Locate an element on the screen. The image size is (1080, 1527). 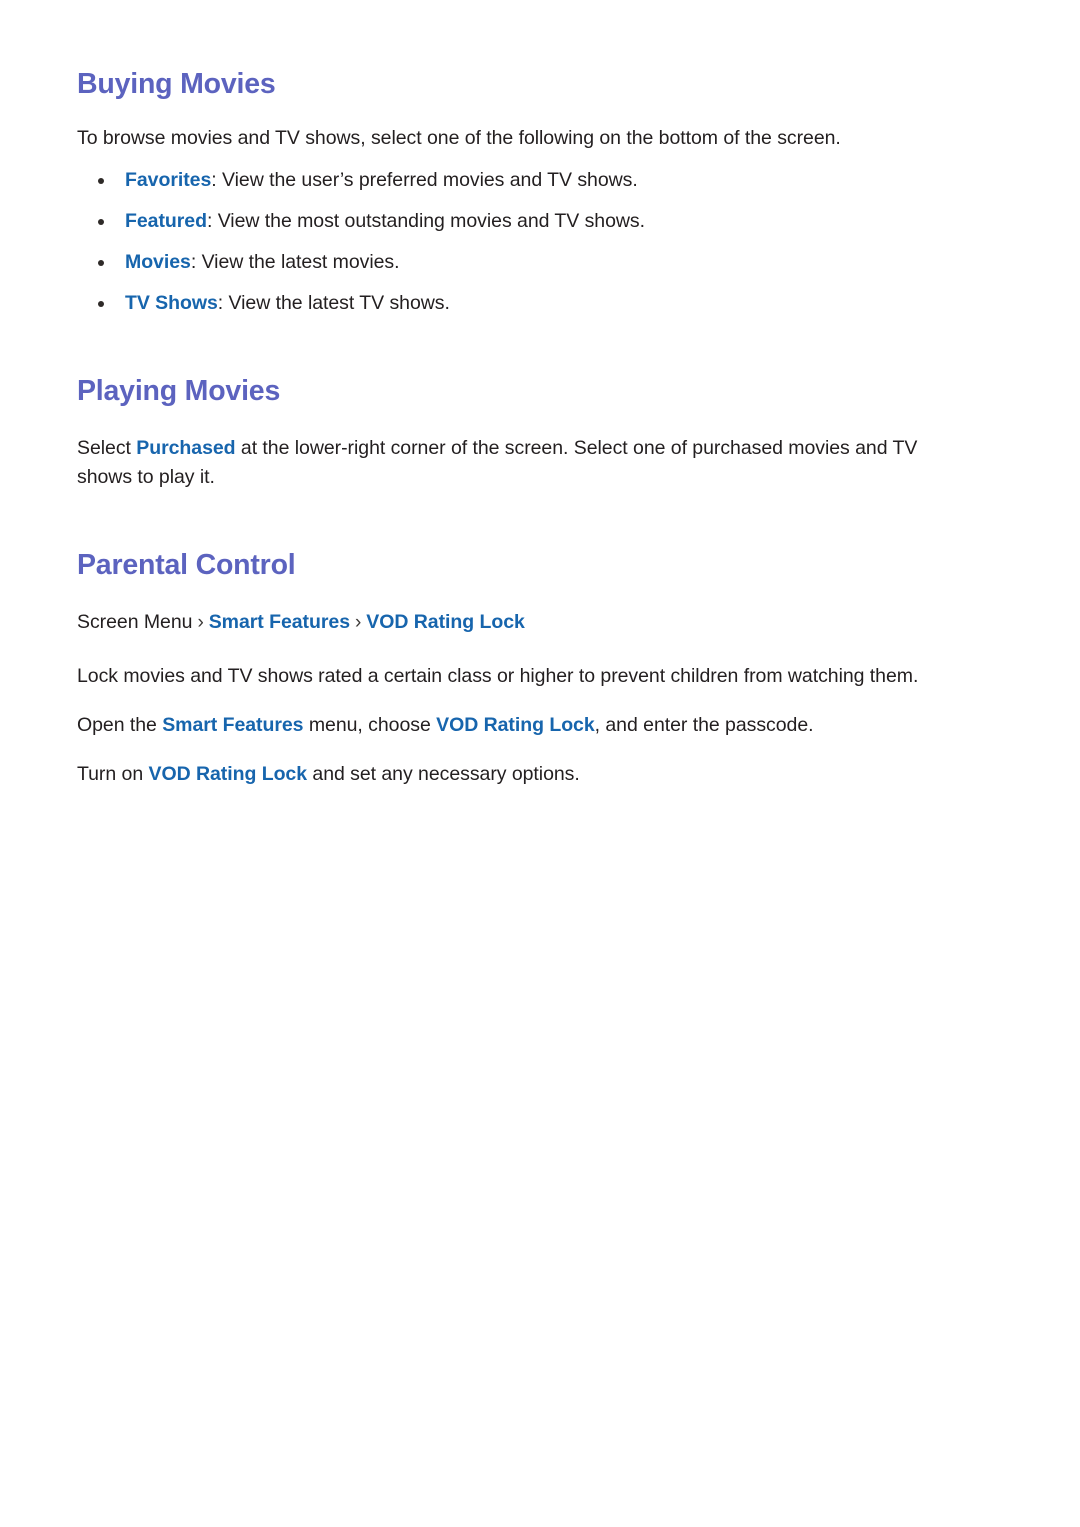
paragraph-text-part: Turn on is located at coordinates (113, 774).